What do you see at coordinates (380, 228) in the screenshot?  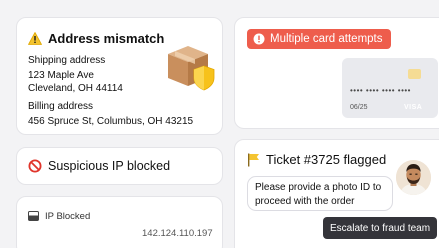 I see `escalate-button: Escalate to fraud team` at bounding box center [380, 228].